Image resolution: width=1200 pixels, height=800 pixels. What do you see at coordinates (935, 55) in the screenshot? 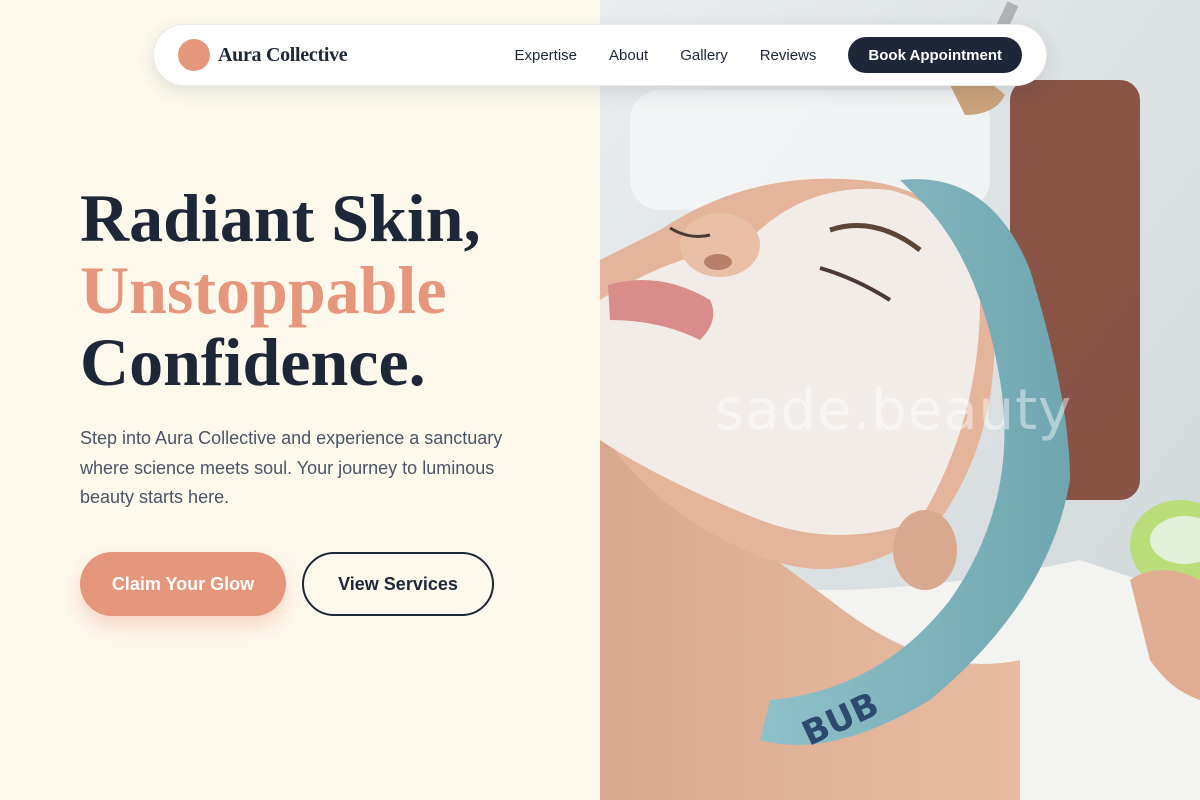
I see `book-appointment-button: Book Appointment` at bounding box center [935, 55].